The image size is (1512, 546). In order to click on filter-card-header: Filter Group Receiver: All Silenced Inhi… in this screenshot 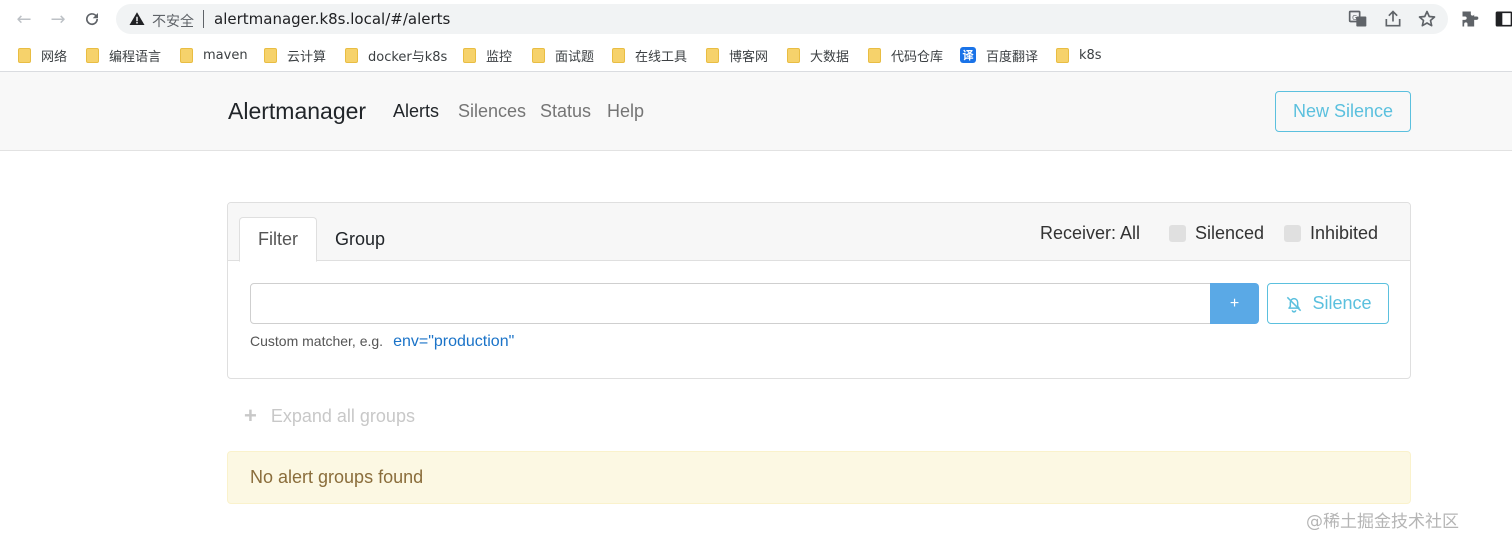, I will do `click(819, 232)`.